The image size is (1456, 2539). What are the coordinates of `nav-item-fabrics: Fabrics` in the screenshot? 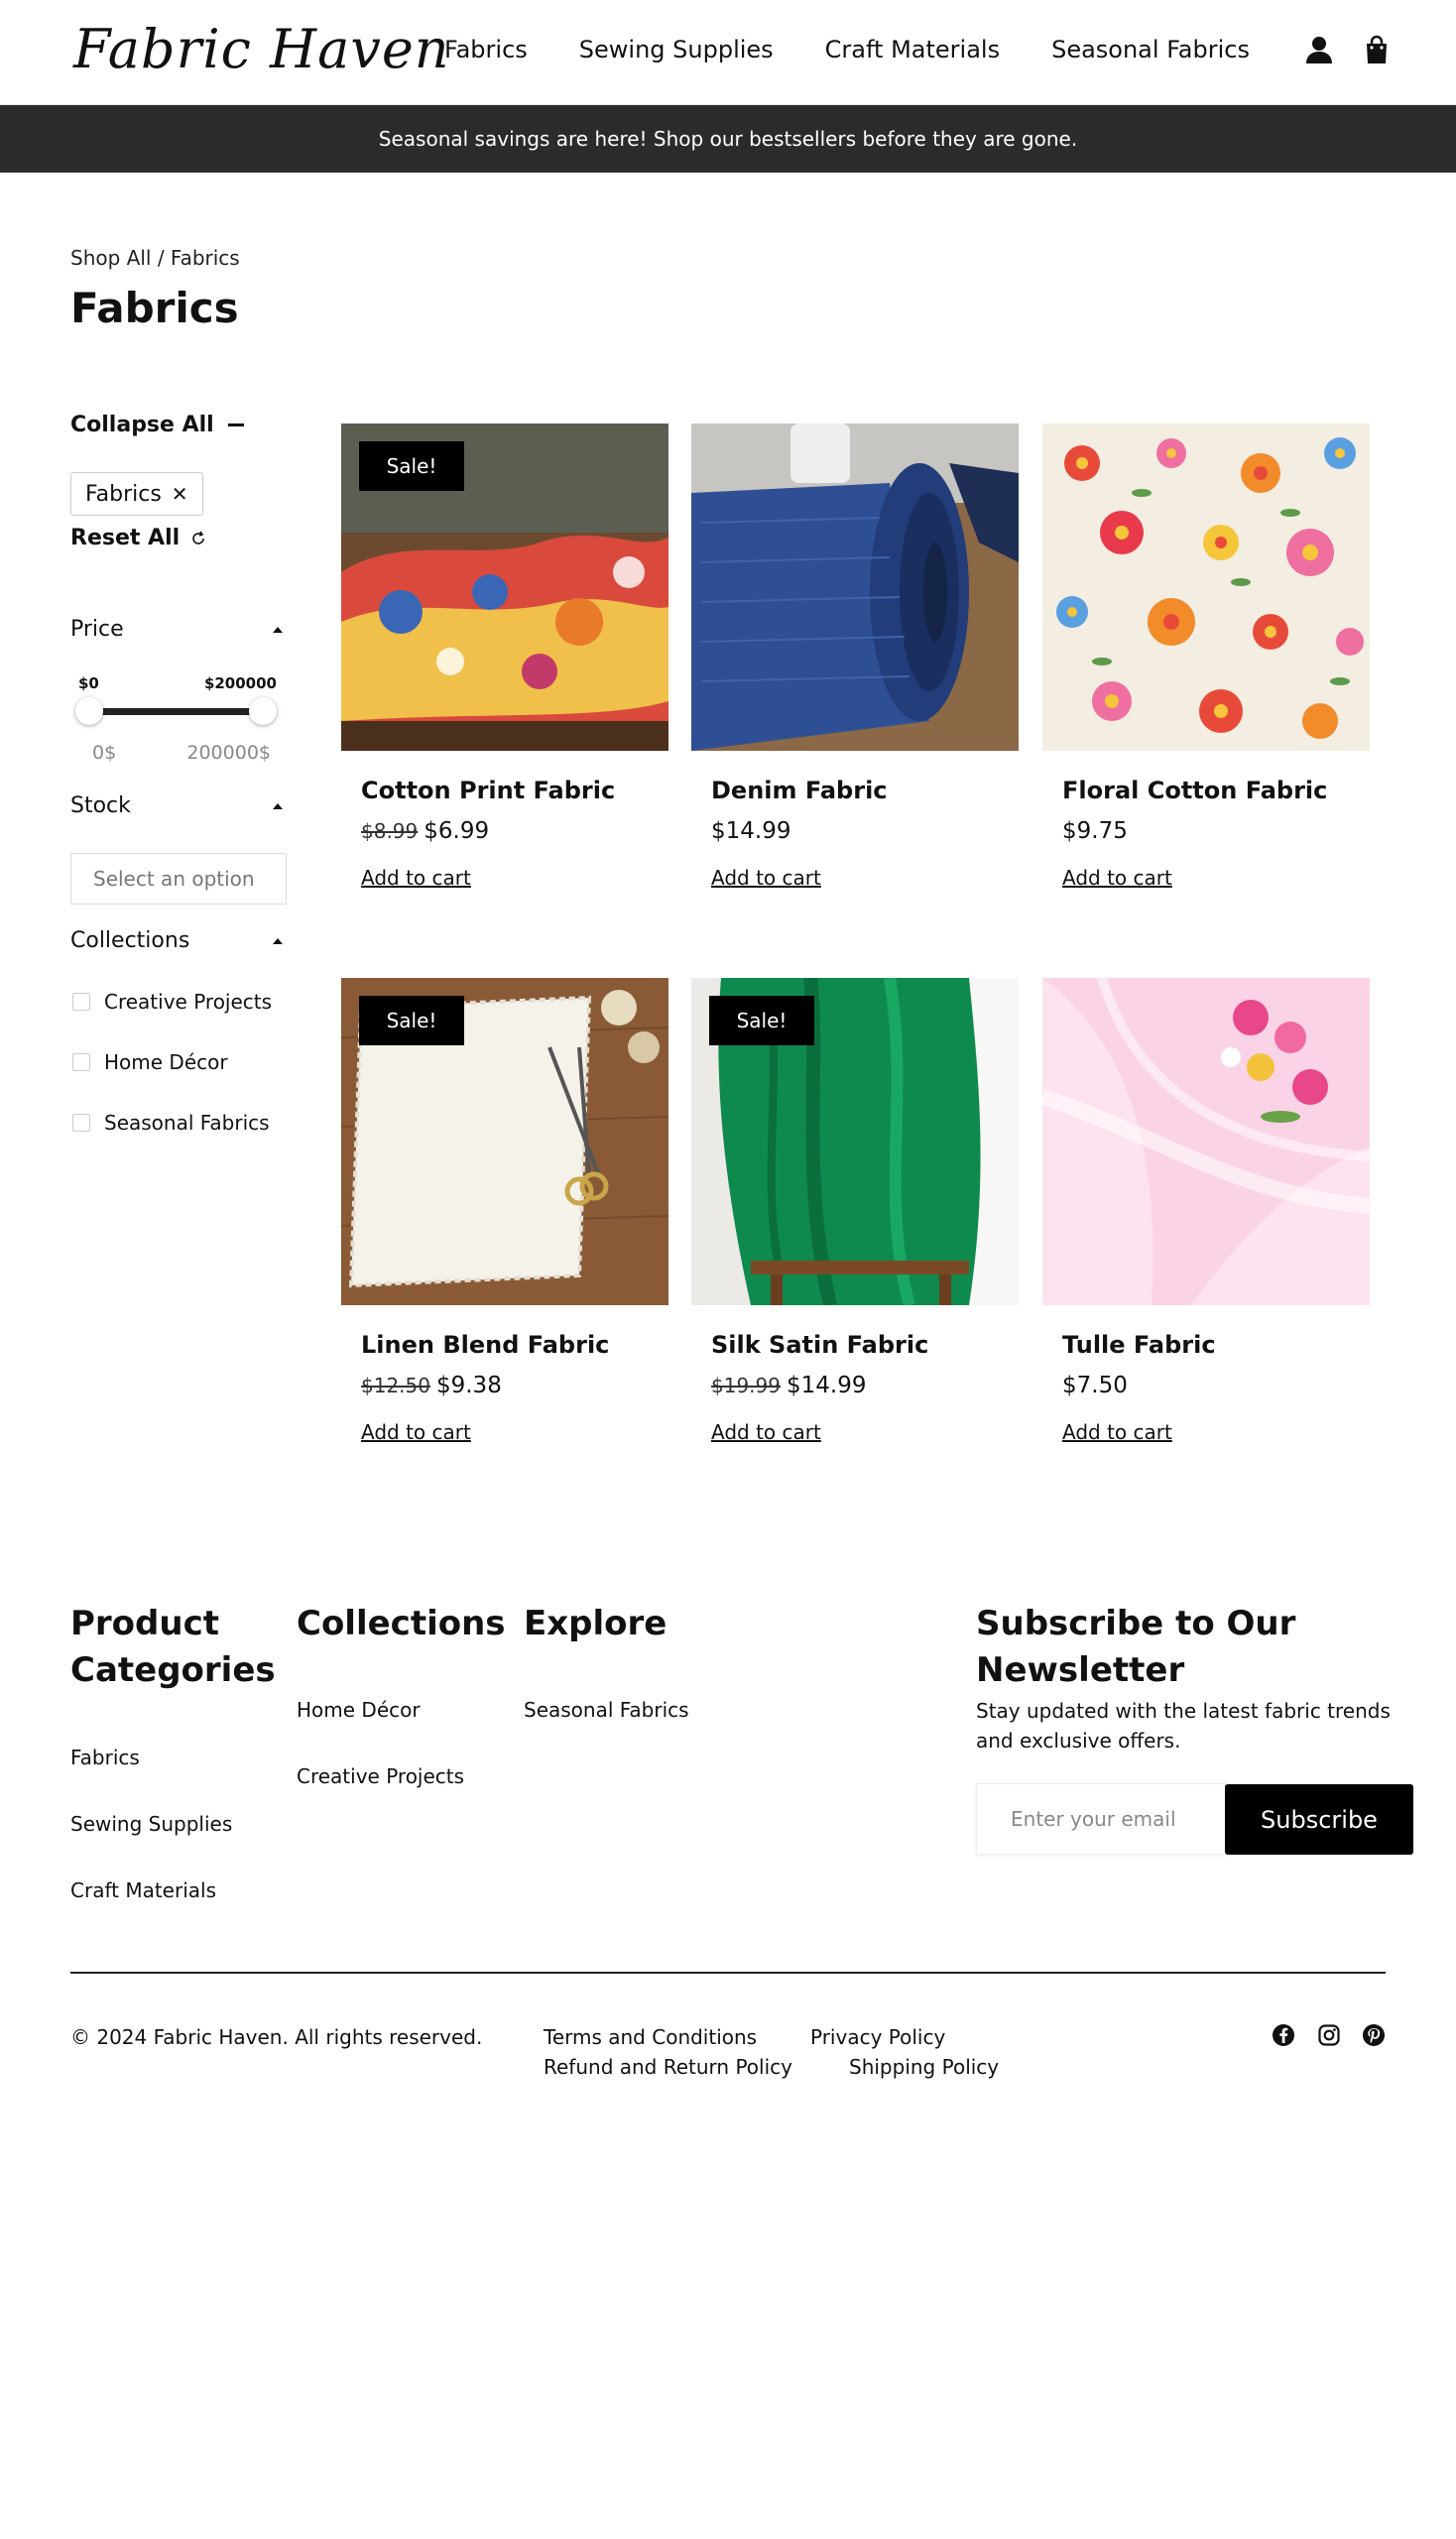 It's located at (486, 50).